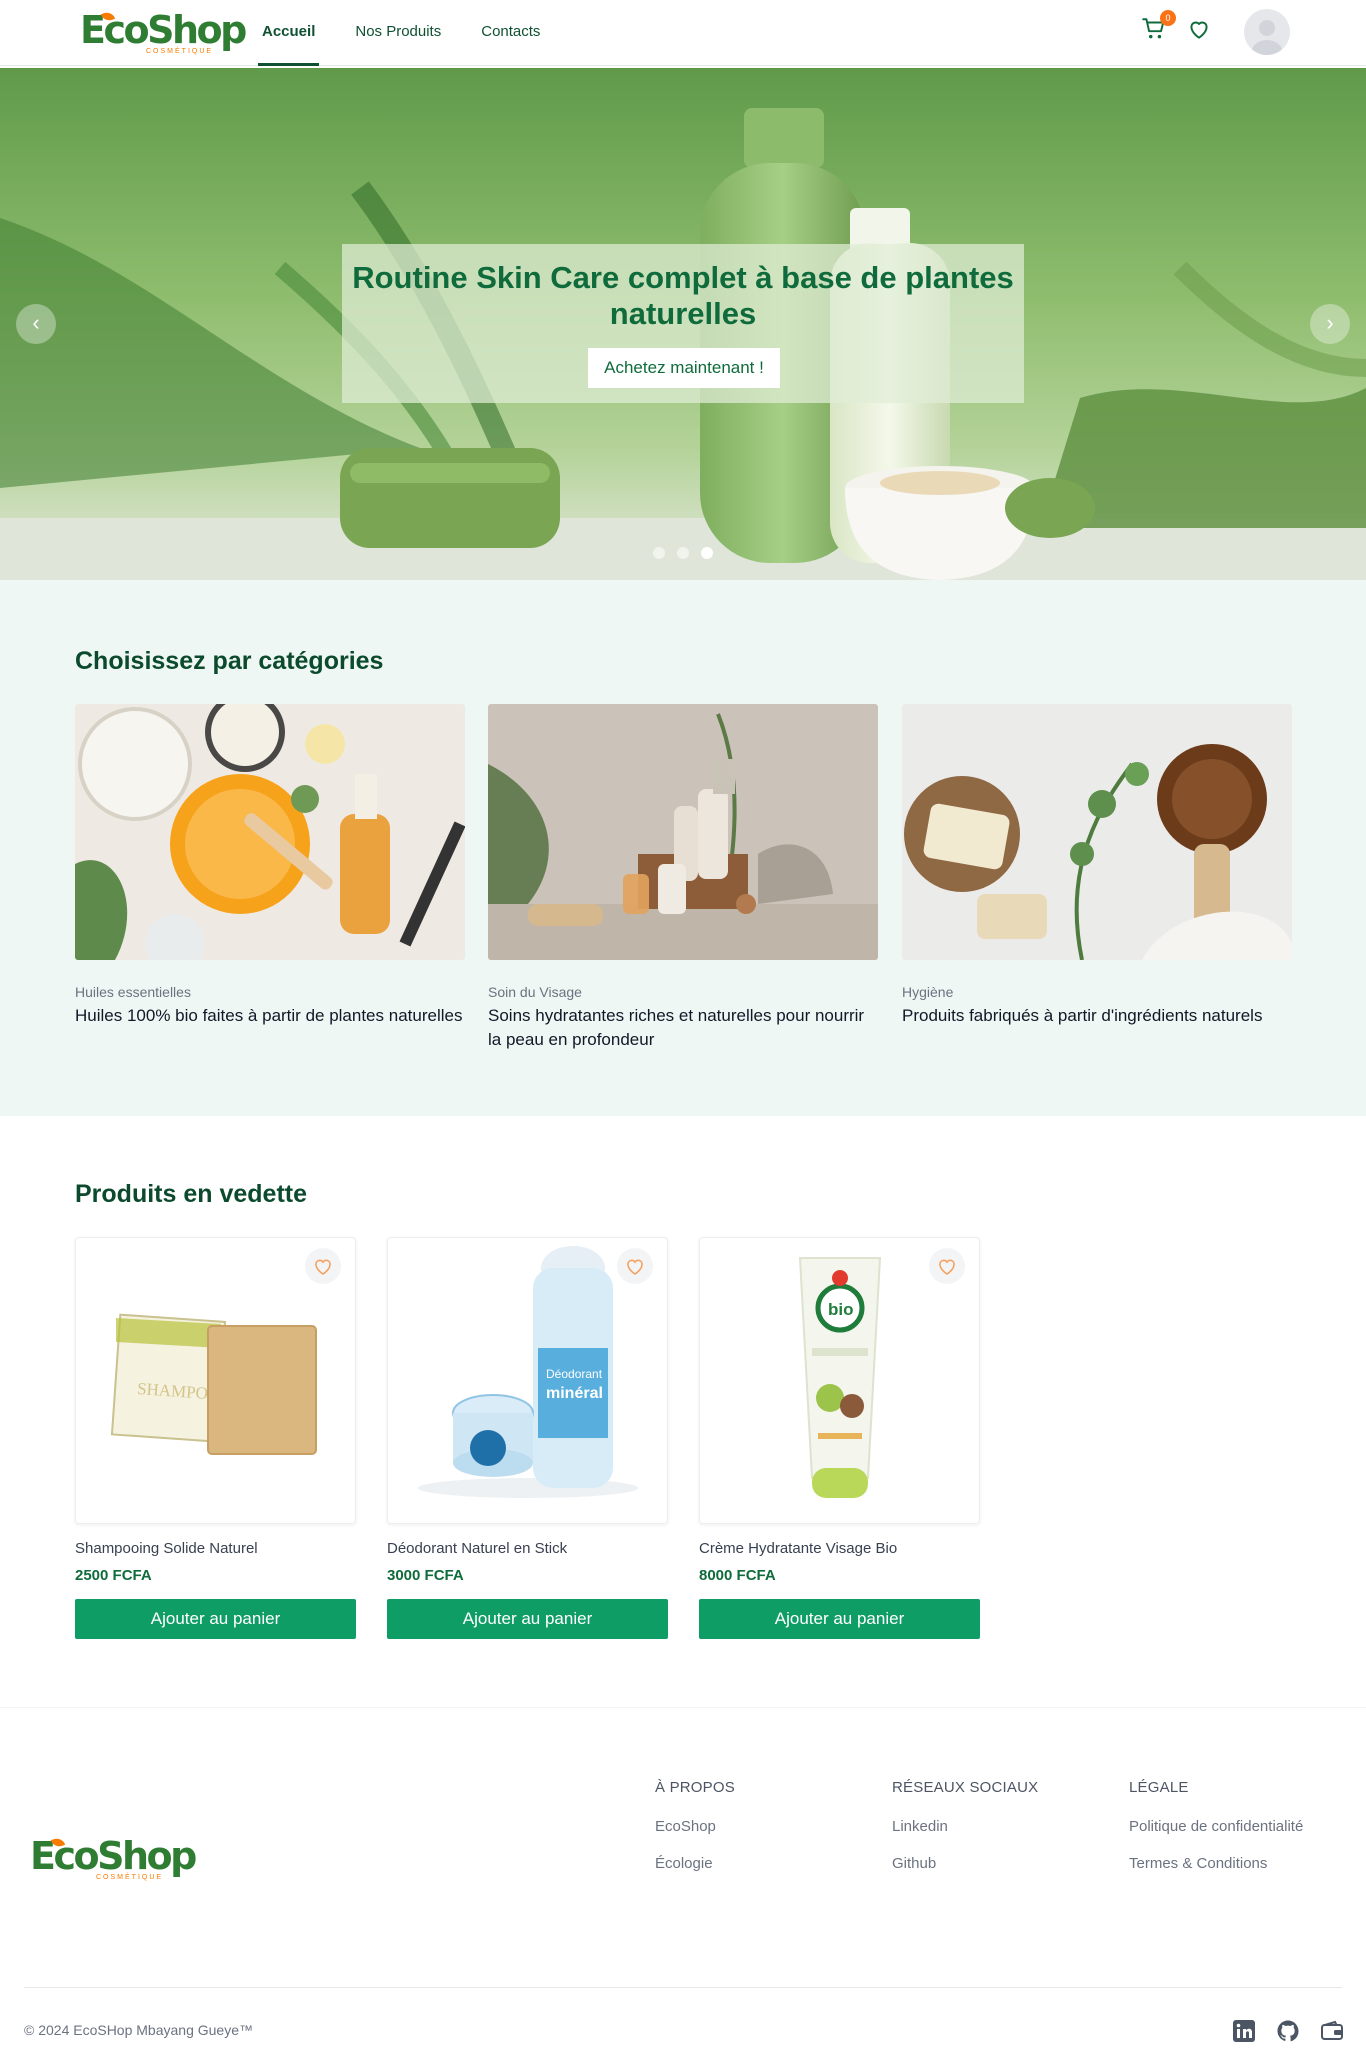 The image size is (1366, 2065). Describe the element at coordinates (683, 1987) in the screenshot. I see `footer-divider` at that location.